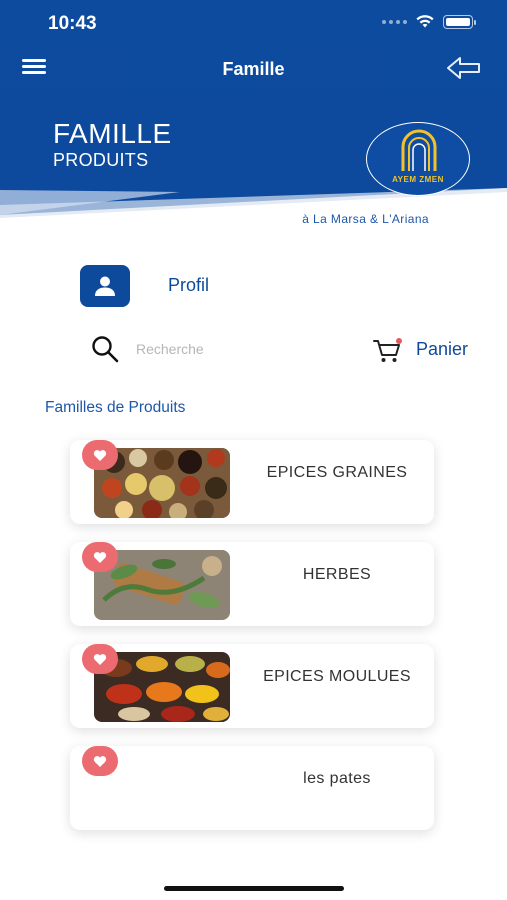  I want to click on back-arrow-icon, so click(464, 68).